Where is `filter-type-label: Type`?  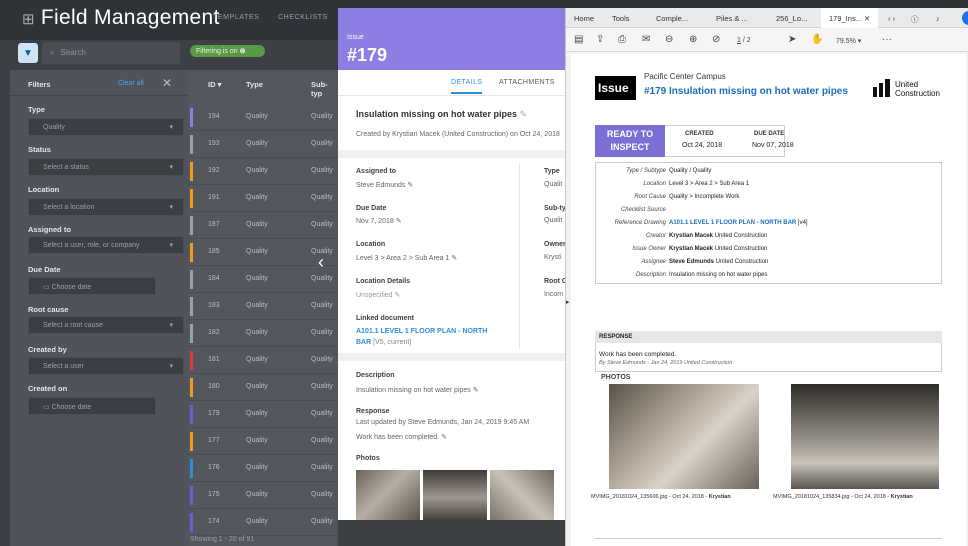
filter-type-label: Type is located at coordinates (36, 109).